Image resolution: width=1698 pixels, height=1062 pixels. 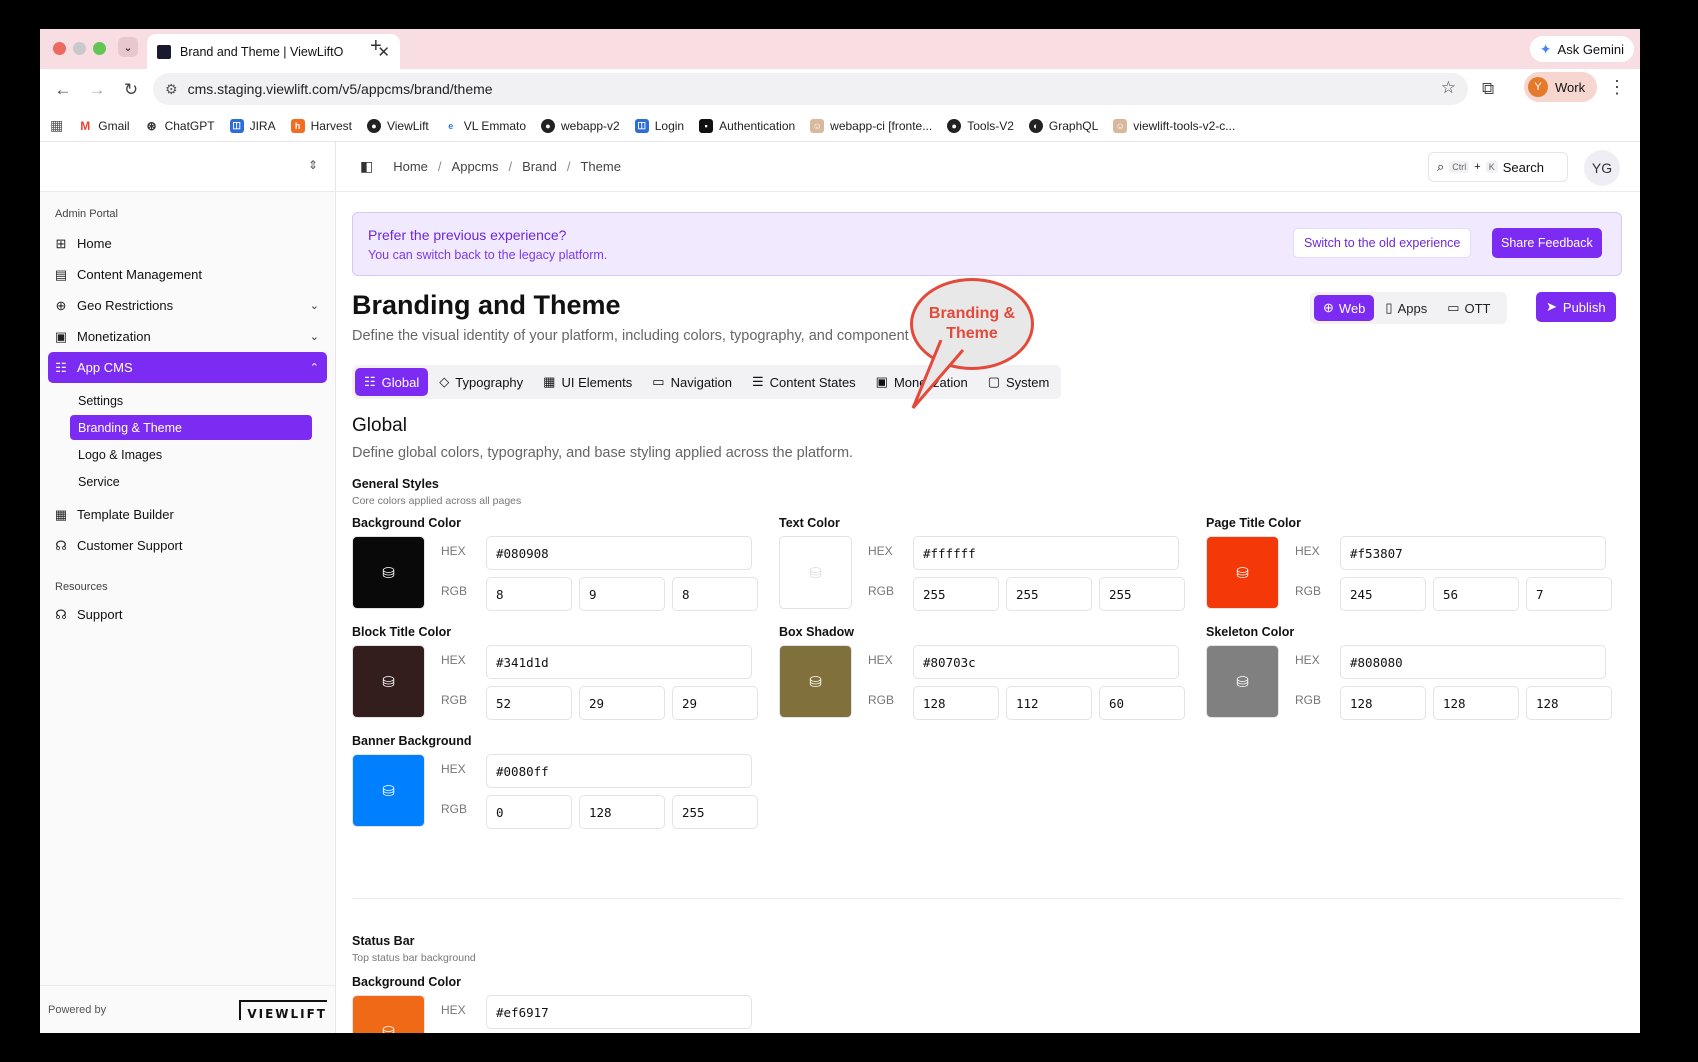 What do you see at coordinates (1046, 553) in the screenshot?
I see `hex-input: #ffffff` at bounding box center [1046, 553].